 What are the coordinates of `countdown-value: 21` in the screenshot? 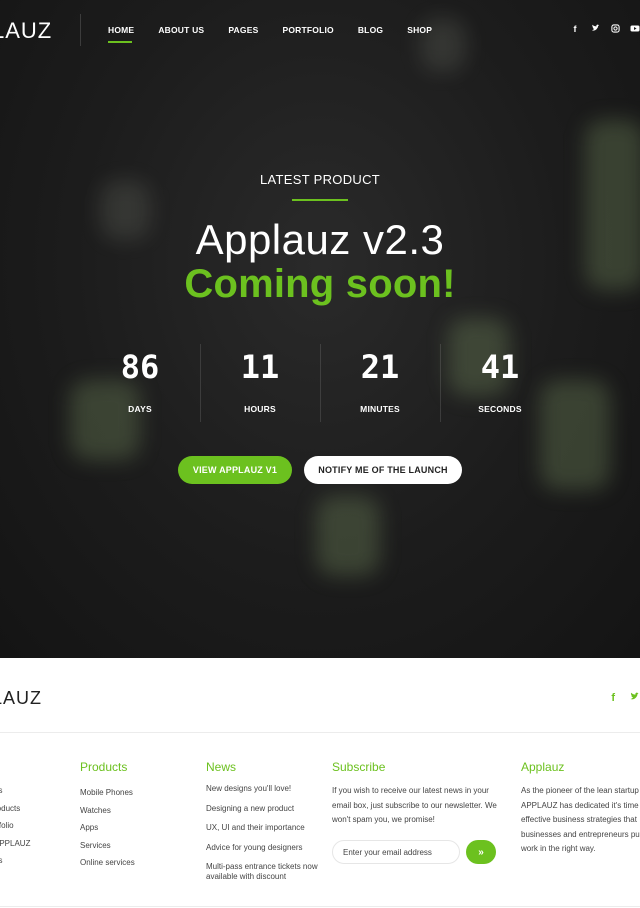 It's located at (380, 367).